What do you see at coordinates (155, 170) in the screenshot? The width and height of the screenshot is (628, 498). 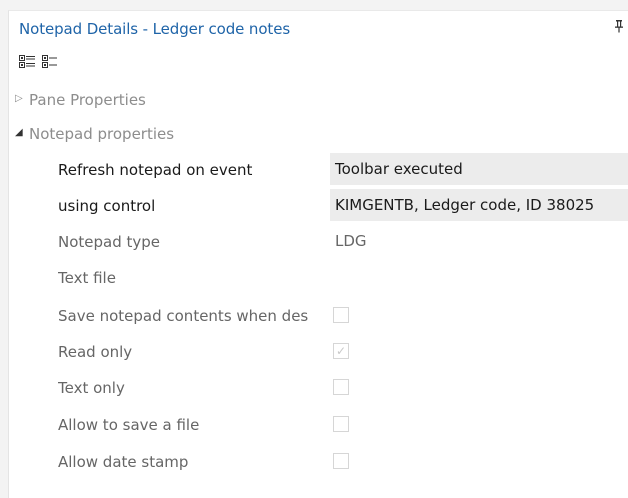 I see `prop-name: Refresh notepad on event` at bounding box center [155, 170].